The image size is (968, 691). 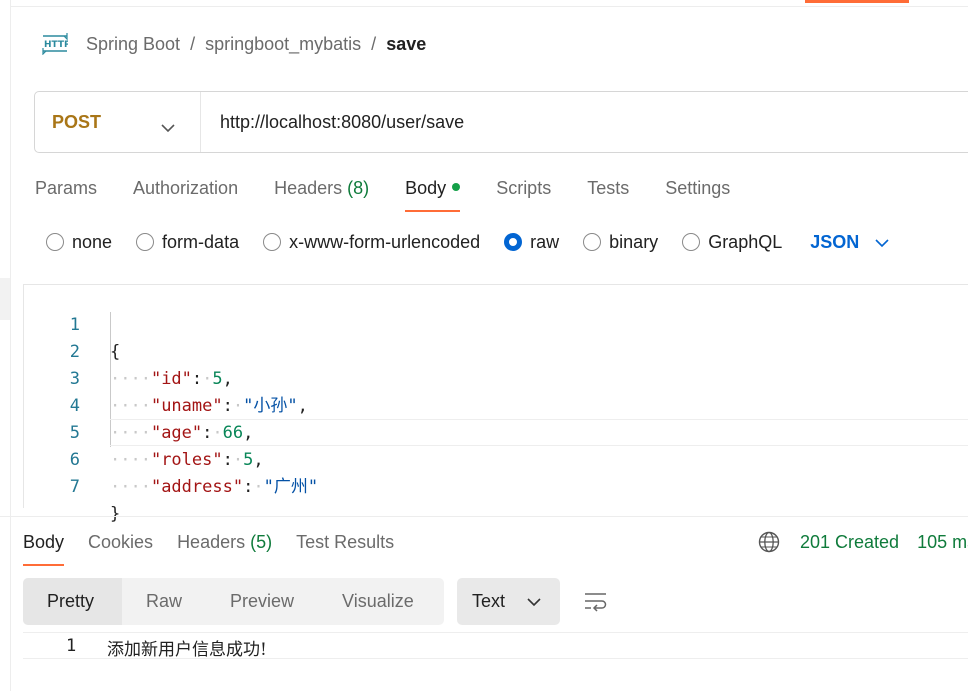 I want to click on view-pretty-button: Pretty, so click(x=72, y=601).